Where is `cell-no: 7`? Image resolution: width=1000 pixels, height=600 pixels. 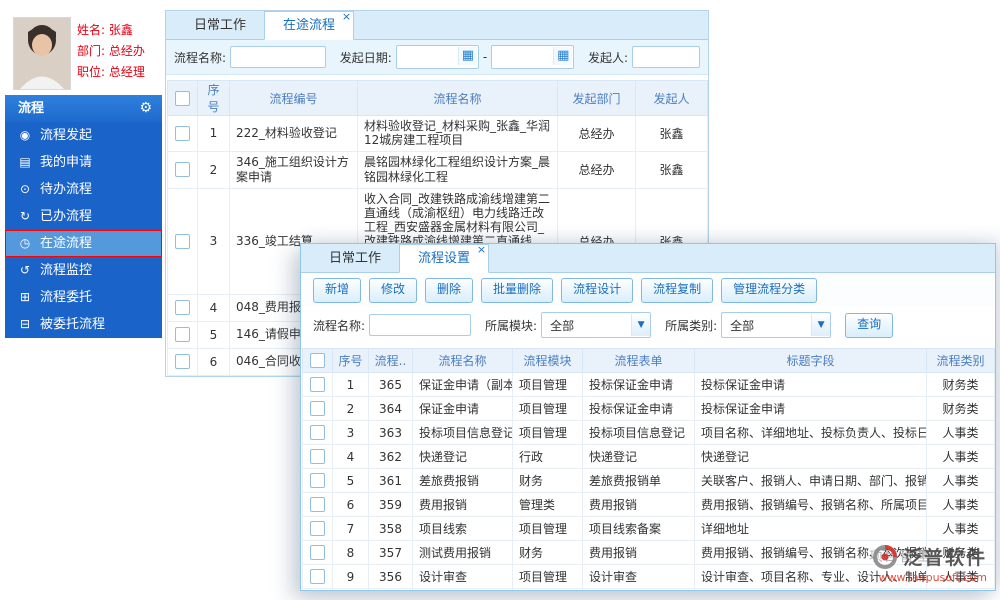
cell-no: 7 is located at coordinates (350, 528).